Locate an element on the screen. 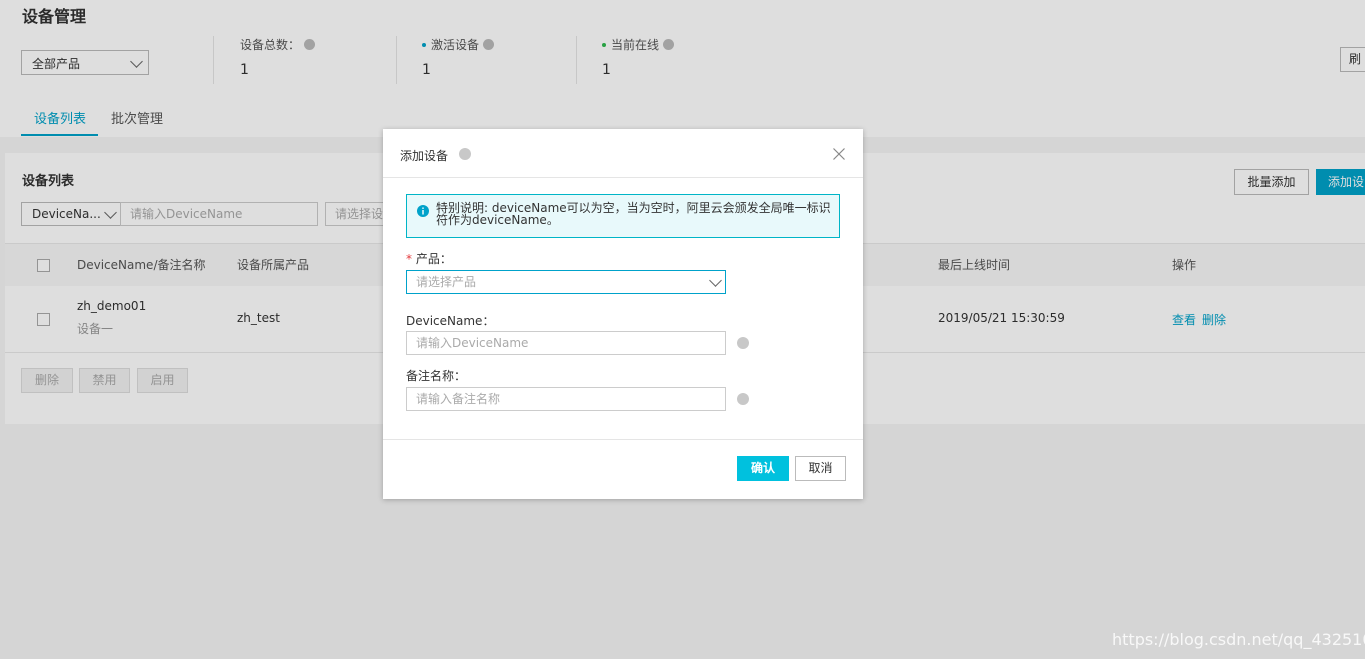 The width and height of the screenshot is (1365, 659). dialog-header: 添加设备 is located at coordinates (623, 153).